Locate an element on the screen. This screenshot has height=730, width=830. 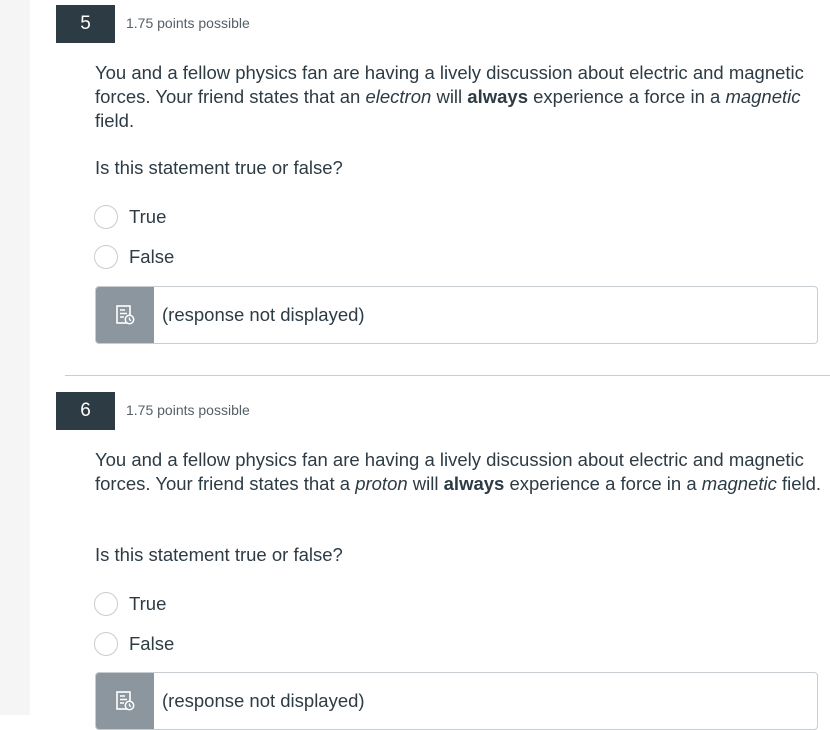
question-text-particle: proton is located at coordinates (381, 483).